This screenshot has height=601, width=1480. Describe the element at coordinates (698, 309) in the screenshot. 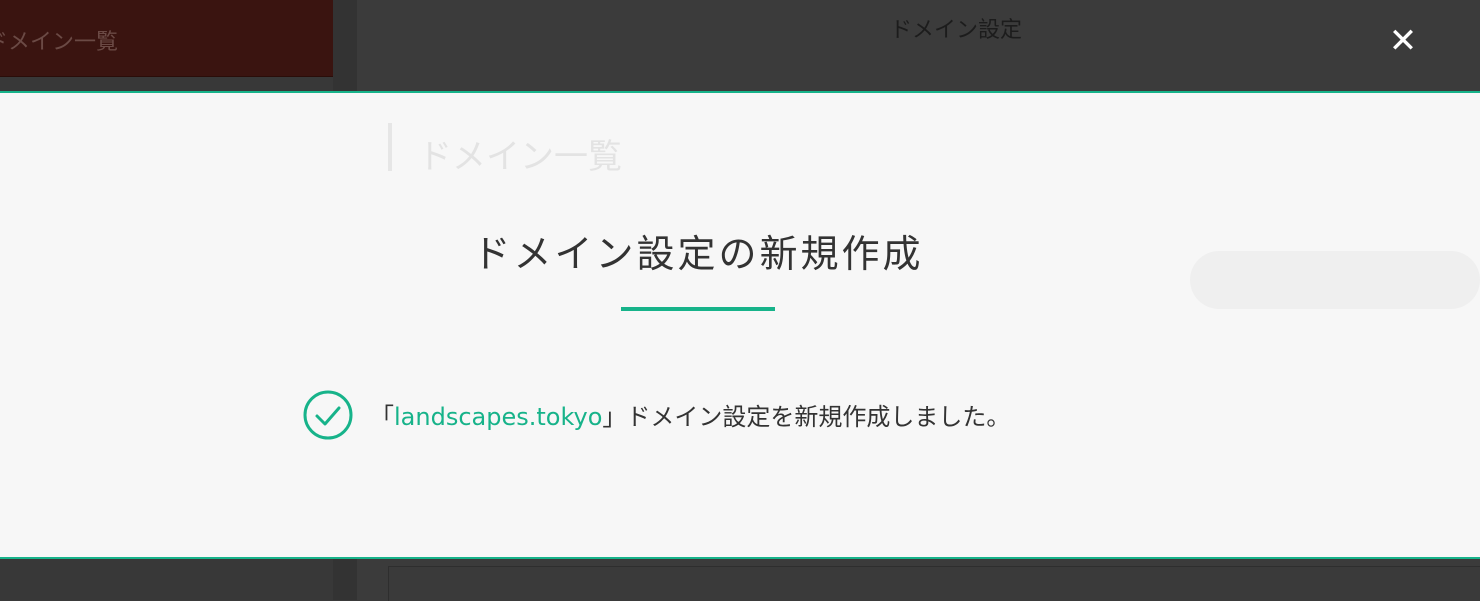

I see `title-underline` at that location.